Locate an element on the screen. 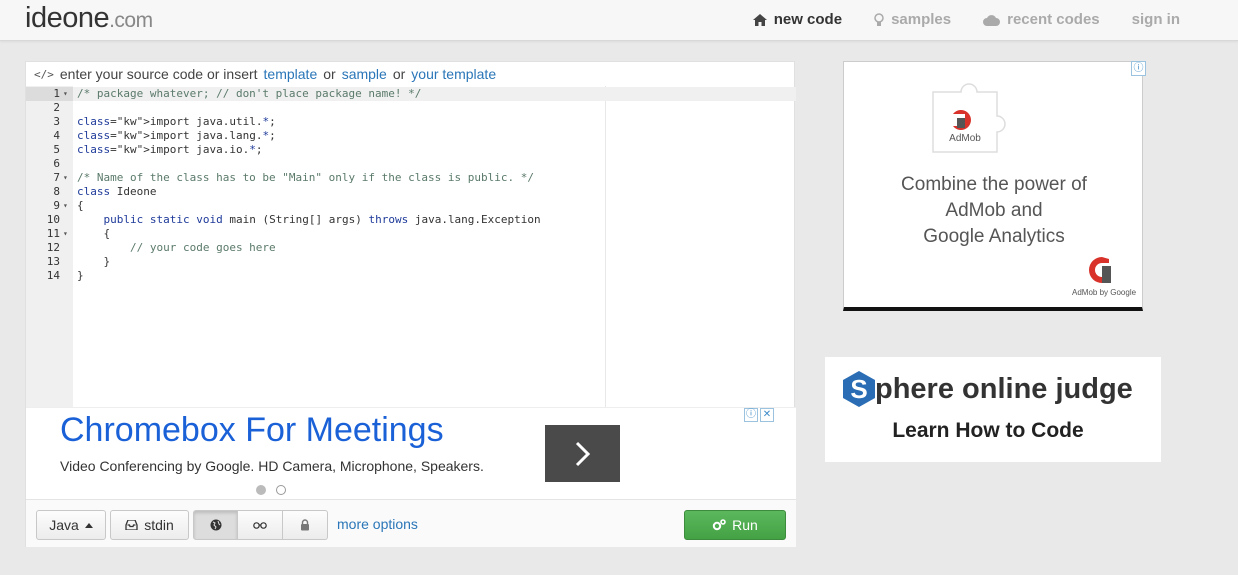 The height and width of the screenshot is (575, 1238). line-number: 8 is located at coordinates (56, 191).